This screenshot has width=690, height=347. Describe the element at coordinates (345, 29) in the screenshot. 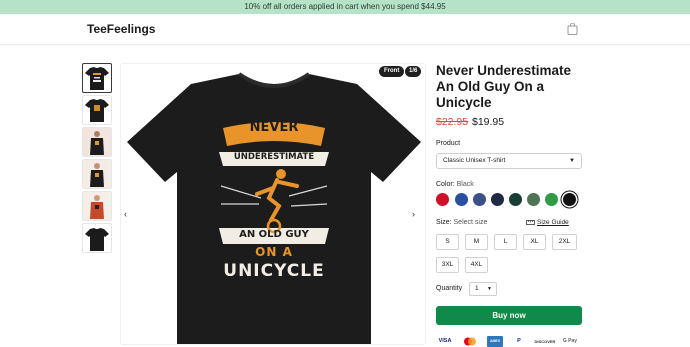

I see `site-header: TeeFeelings` at that location.